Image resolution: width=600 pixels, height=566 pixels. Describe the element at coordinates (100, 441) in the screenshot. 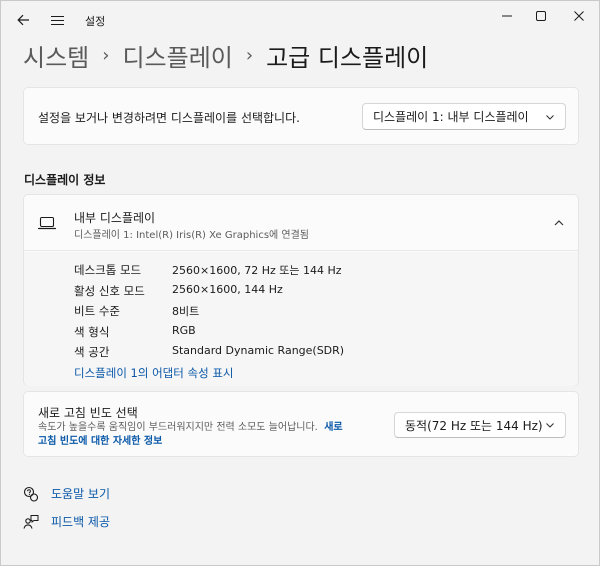

I see `refresh-rate-info-link: 고침 빈도에 대한 자세한 정보` at that location.